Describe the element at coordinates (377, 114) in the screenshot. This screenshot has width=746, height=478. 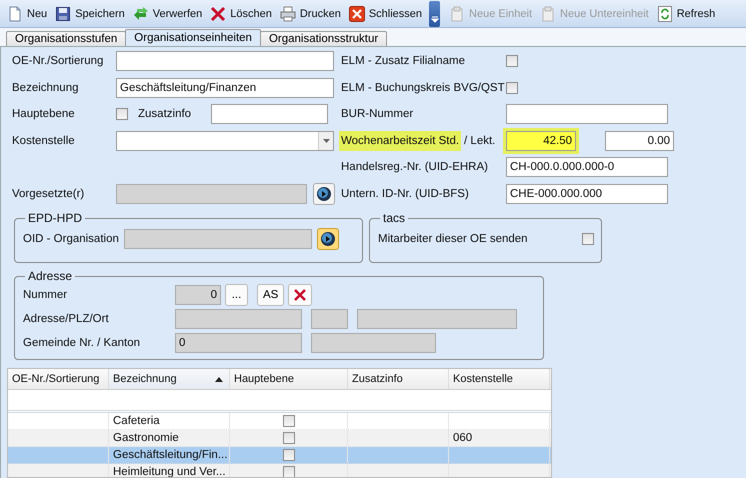
I see `field-label: BUR-Nummer` at that location.